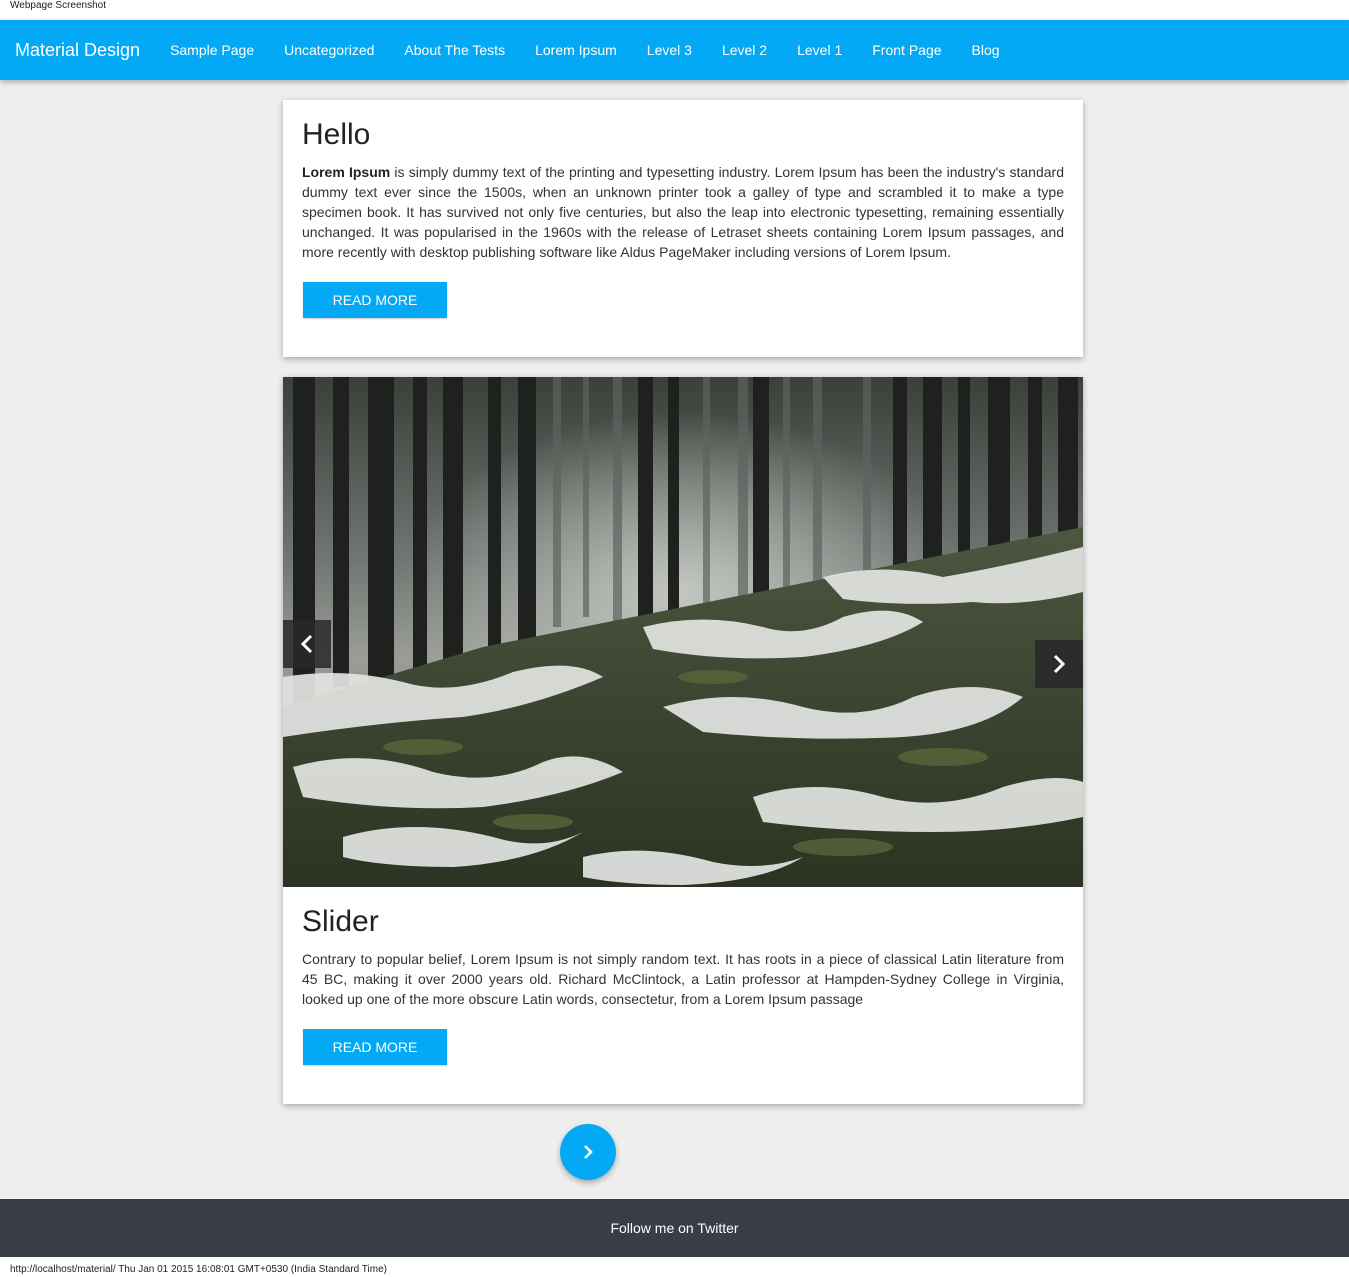 The height and width of the screenshot is (1277, 1349). I want to click on nav-item-about-the-tests: About The Tests, so click(454, 50).